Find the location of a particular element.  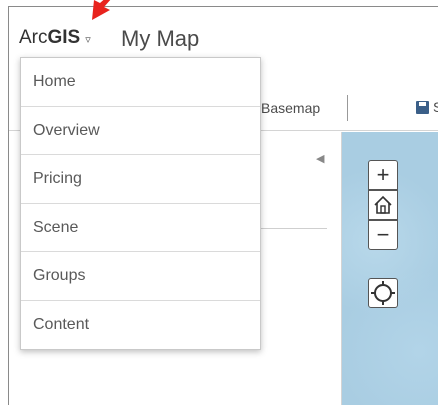

chevron-down-icon: ▿ is located at coordinates (88, 39).